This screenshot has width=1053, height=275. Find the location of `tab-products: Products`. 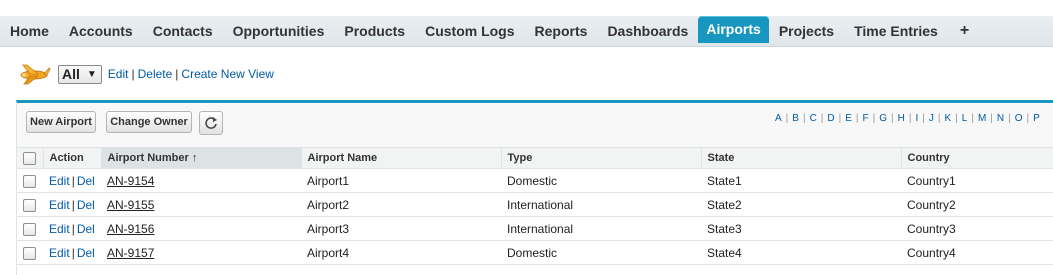

tab-products: Products is located at coordinates (374, 31).